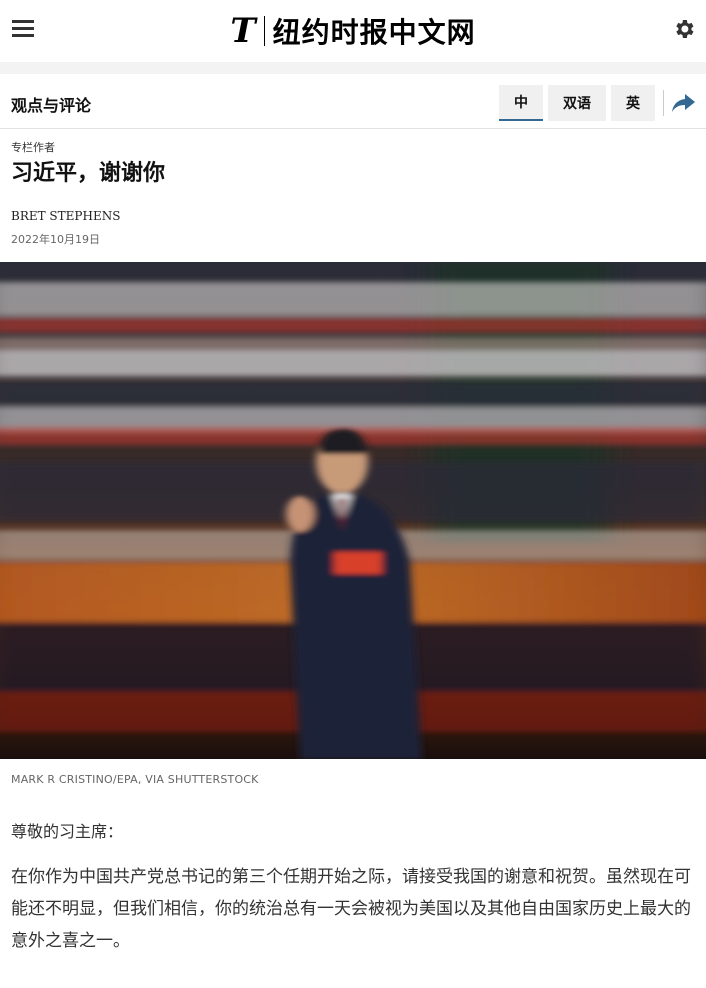  Describe the element at coordinates (353, 68) in the screenshot. I see `header-separator` at that location.